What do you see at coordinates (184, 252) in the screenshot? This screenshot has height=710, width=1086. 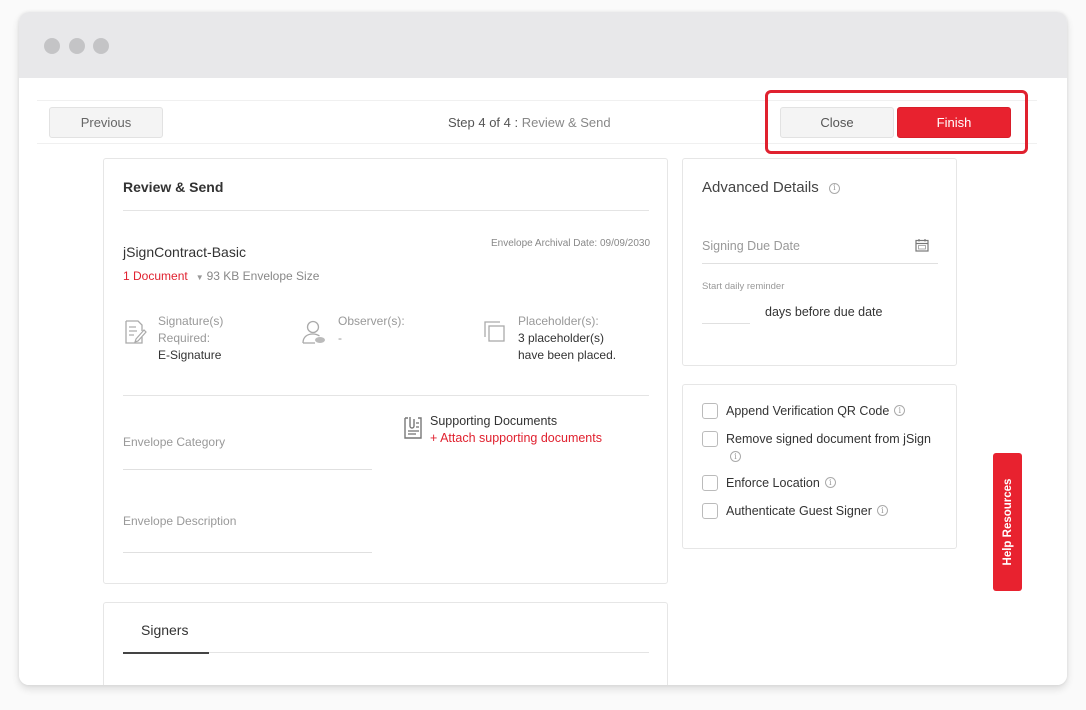 I see `envelope-name: jSignContract-Basic` at bounding box center [184, 252].